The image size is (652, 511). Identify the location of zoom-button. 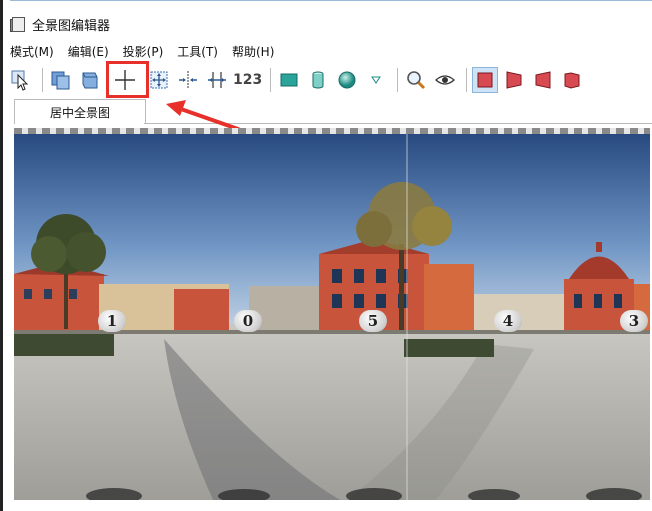
(416, 80).